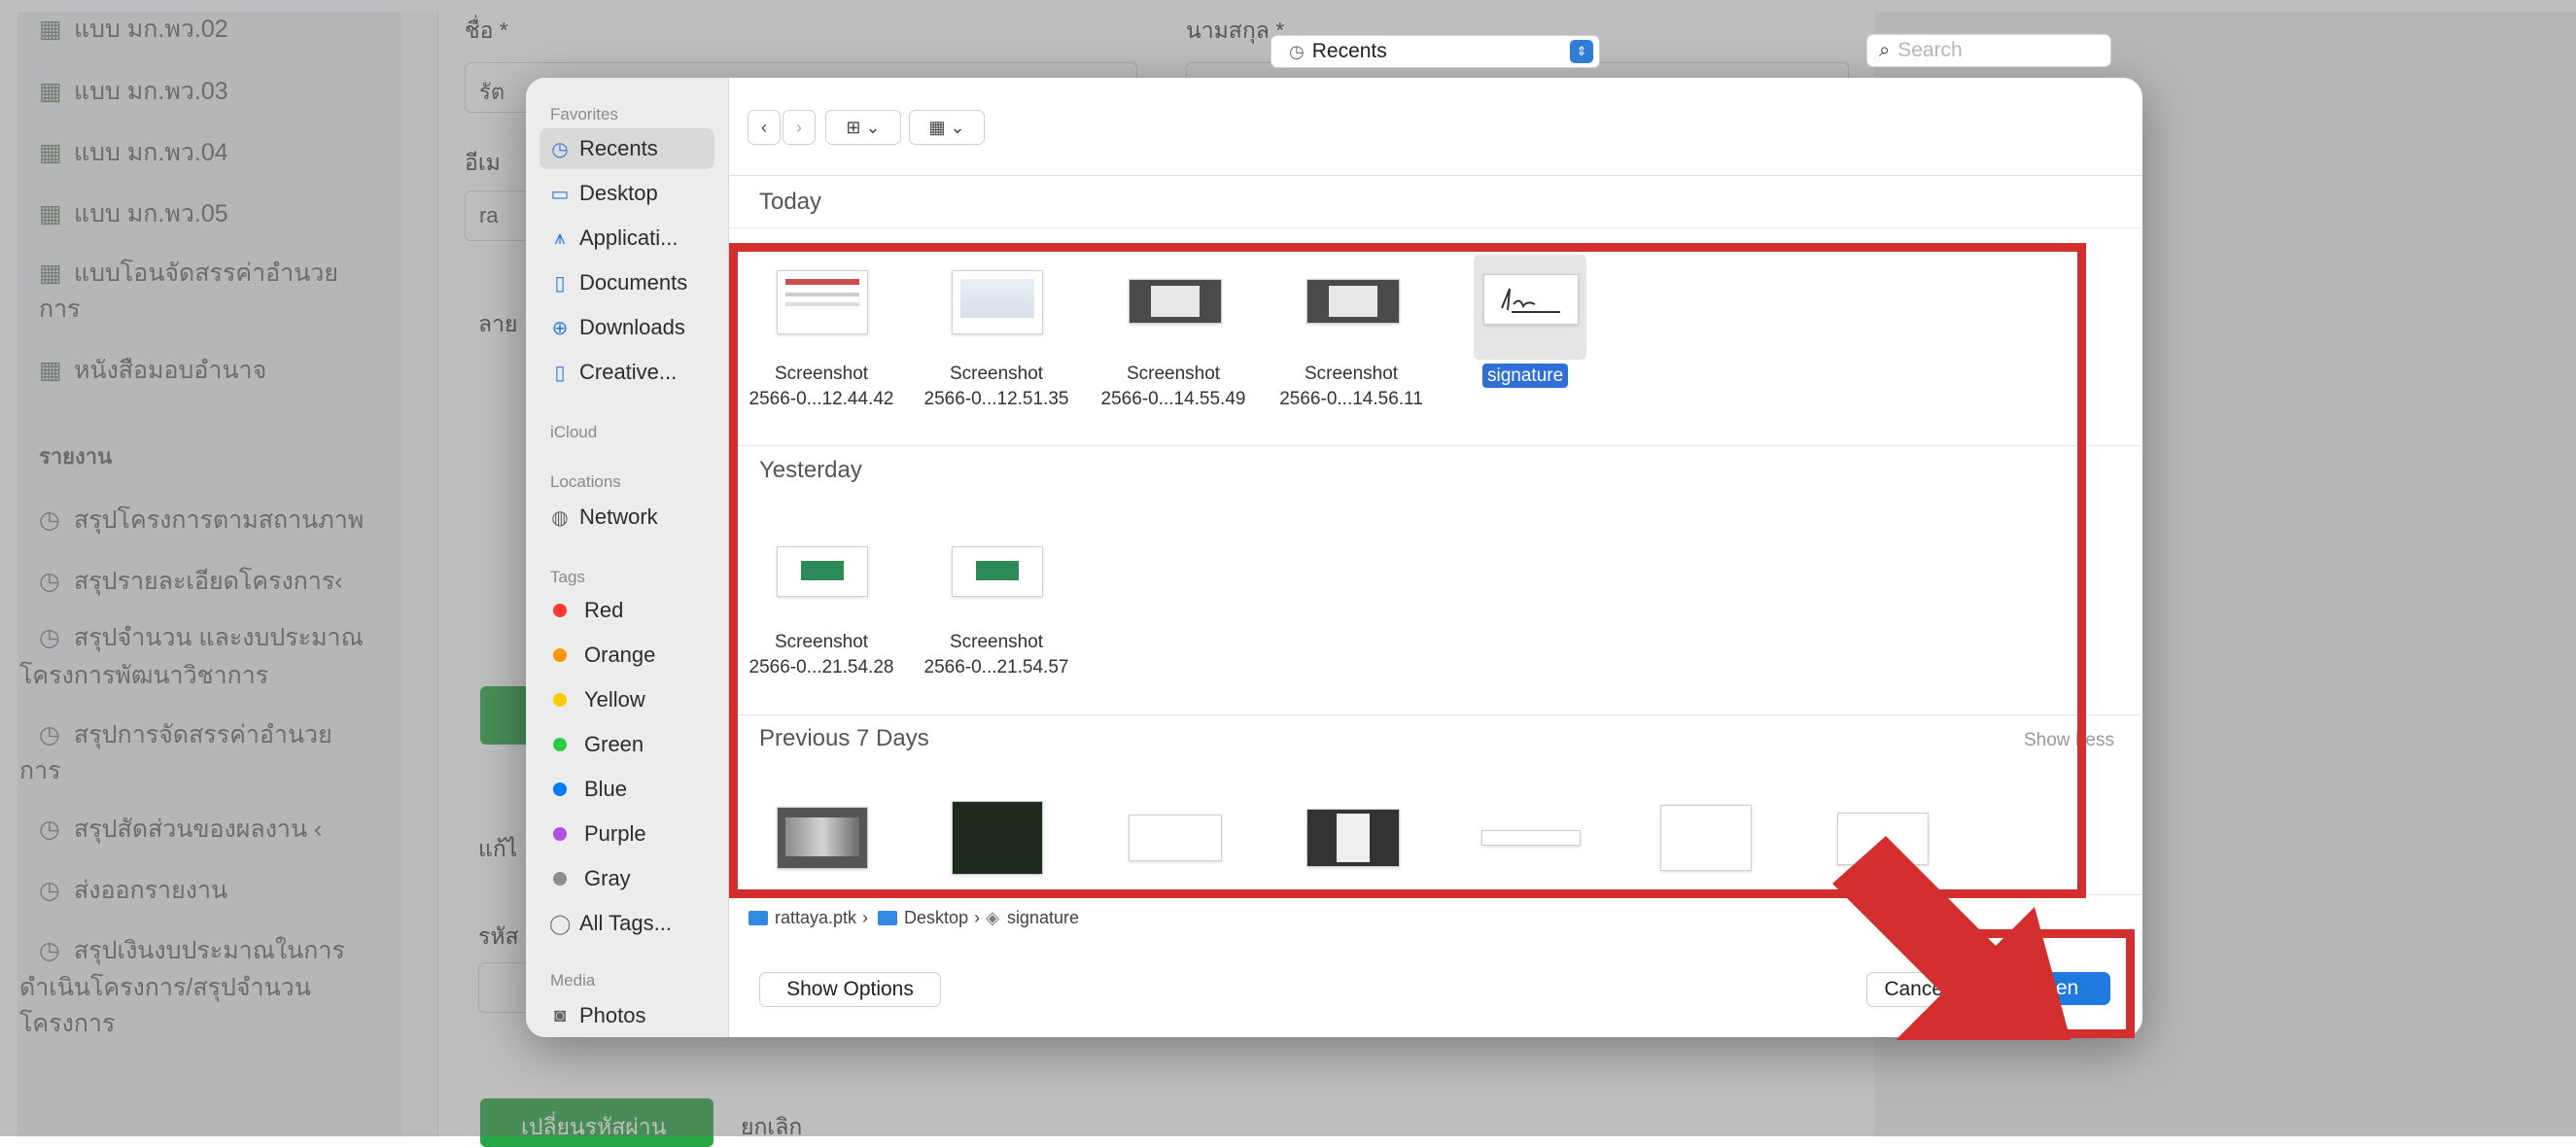  I want to click on locations-heading: Locations, so click(585, 482).